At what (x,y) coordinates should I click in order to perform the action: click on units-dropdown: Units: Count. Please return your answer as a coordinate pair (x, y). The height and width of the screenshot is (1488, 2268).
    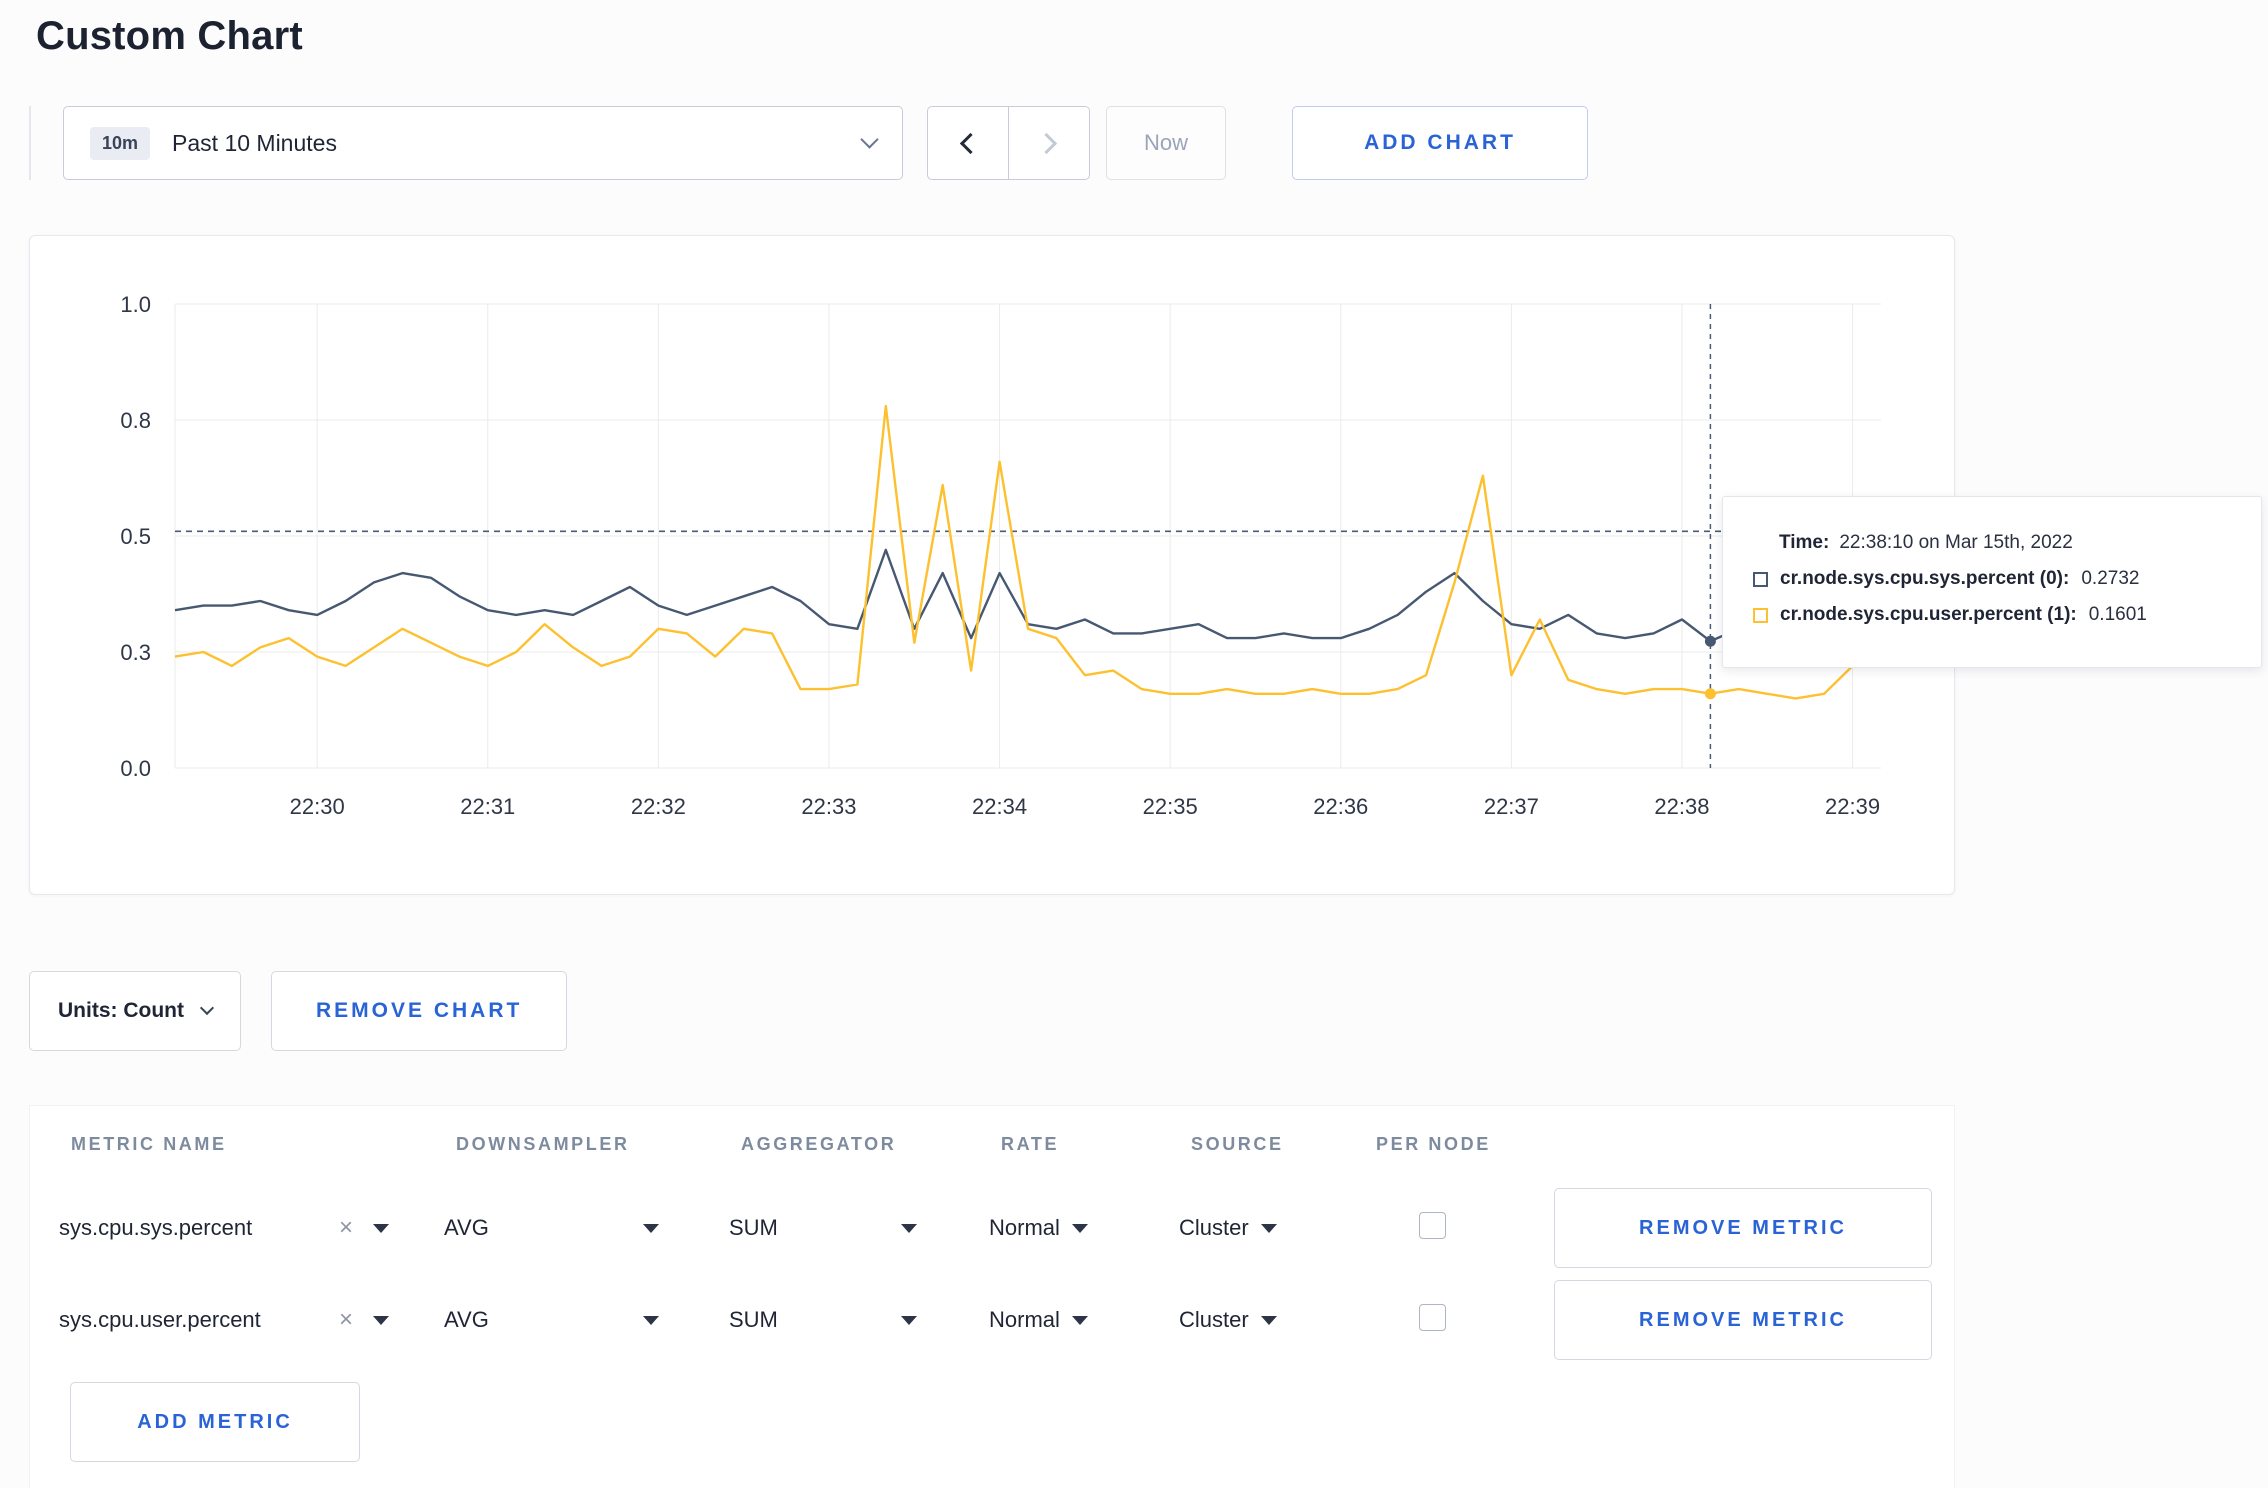
    Looking at the image, I should click on (135, 1011).